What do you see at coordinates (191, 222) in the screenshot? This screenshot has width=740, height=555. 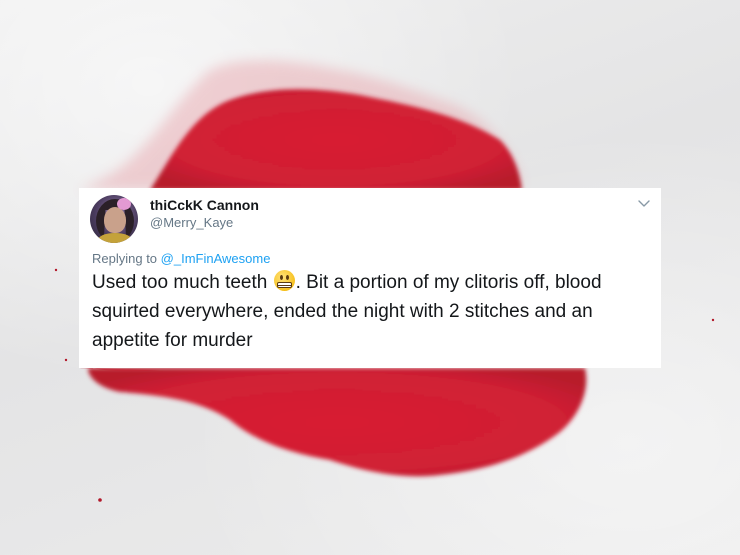 I see `user-handle: @Merry_Kaye` at bounding box center [191, 222].